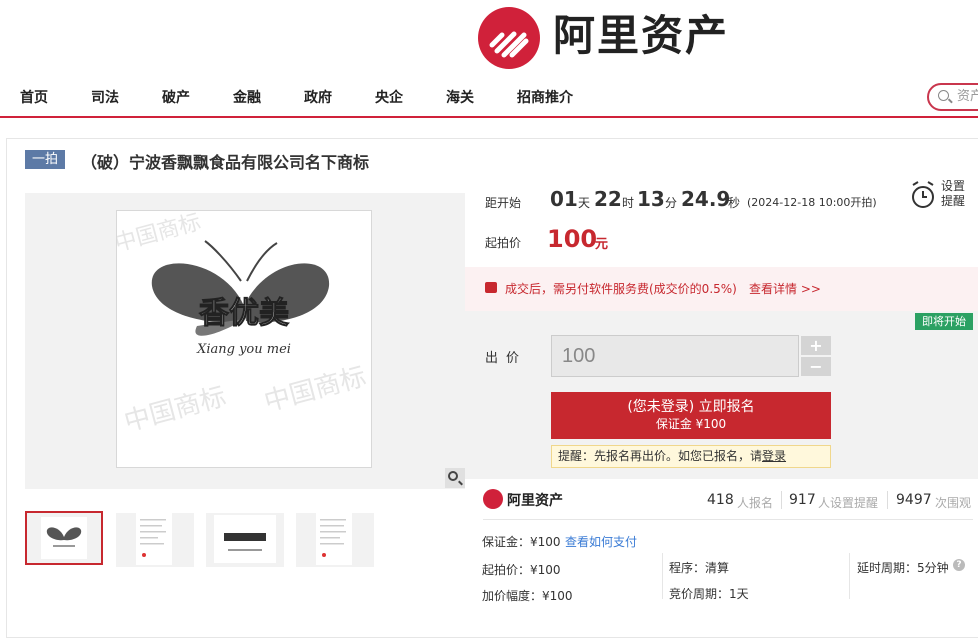  I want to click on bidding-period-info: 竞价周期：1天, so click(709, 594).